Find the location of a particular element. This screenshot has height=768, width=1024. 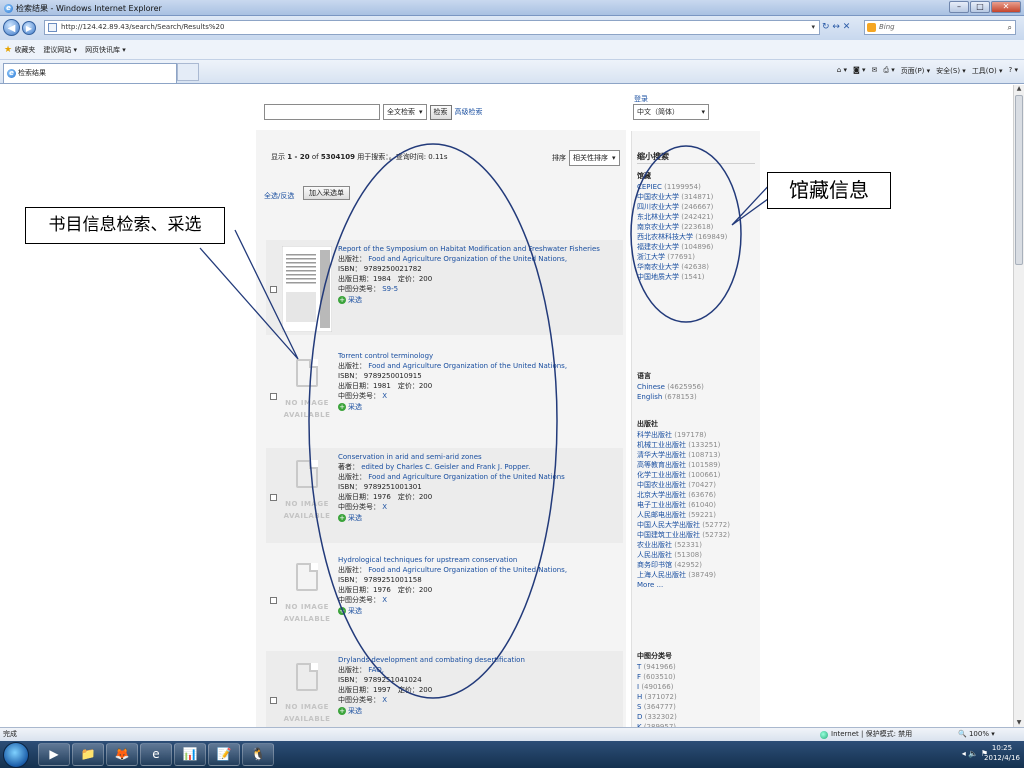

facet-item: 高等教育出版社 (101589) is located at coordinates (683, 465).